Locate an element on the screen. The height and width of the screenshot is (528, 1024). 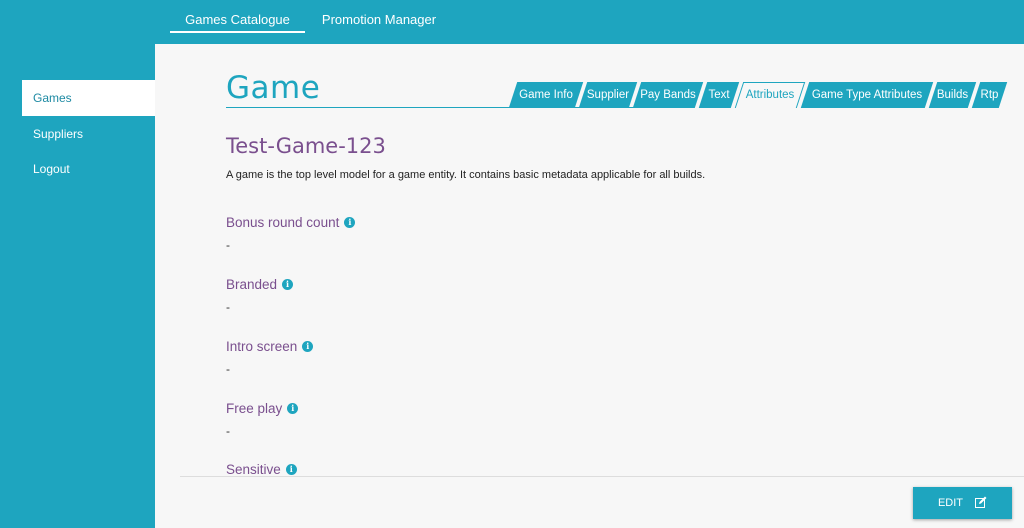
tab-label: Builds is located at coordinates (952, 95).